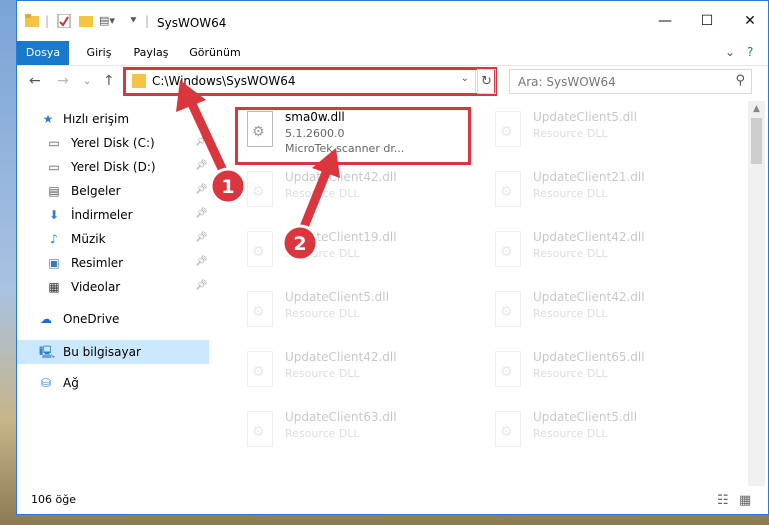 This screenshot has height=525, width=769. Describe the element at coordinates (258, 171) in the screenshot. I see `annotation-arrows: 1 2` at that location.